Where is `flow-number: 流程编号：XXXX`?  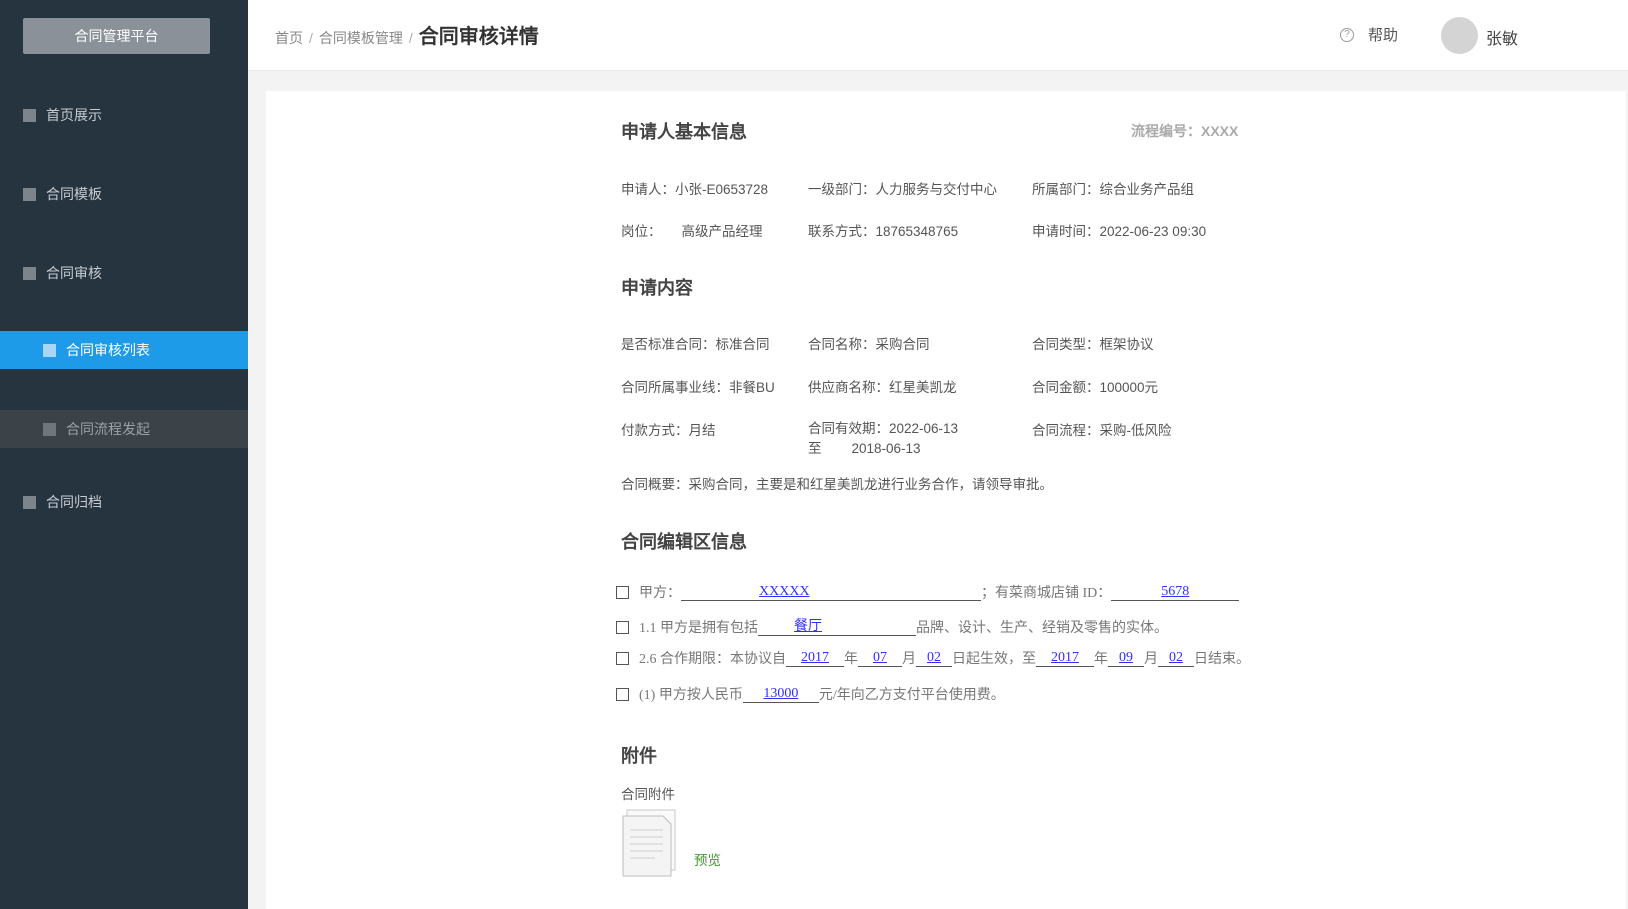
flow-number: 流程编号：XXXX is located at coordinates (1185, 131).